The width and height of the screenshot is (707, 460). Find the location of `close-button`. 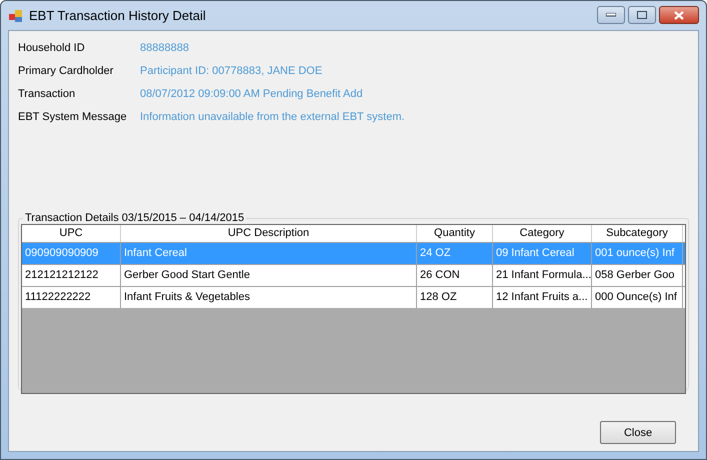

close-button is located at coordinates (679, 15).